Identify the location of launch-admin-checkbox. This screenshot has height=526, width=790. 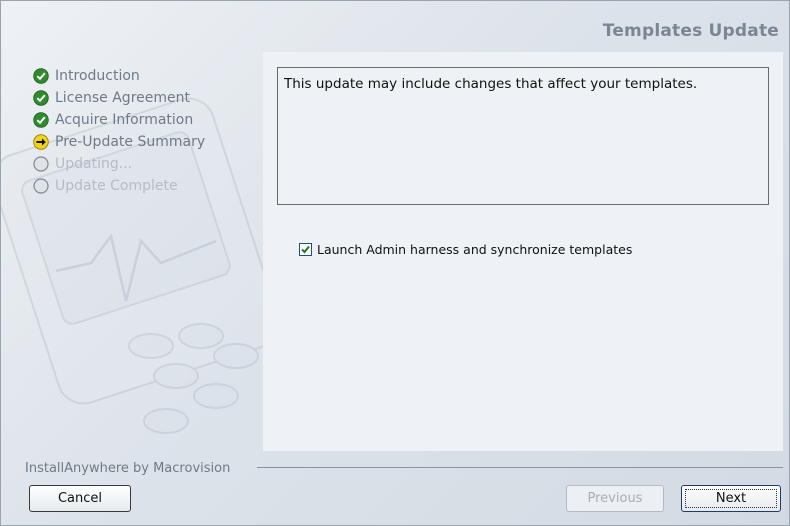
(305, 249).